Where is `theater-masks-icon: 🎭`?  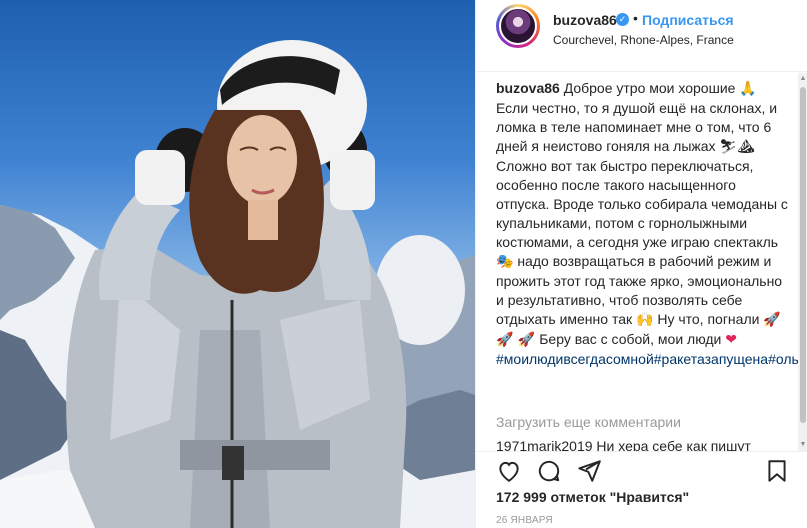 theater-masks-icon: 🎭 is located at coordinates (505, 262).